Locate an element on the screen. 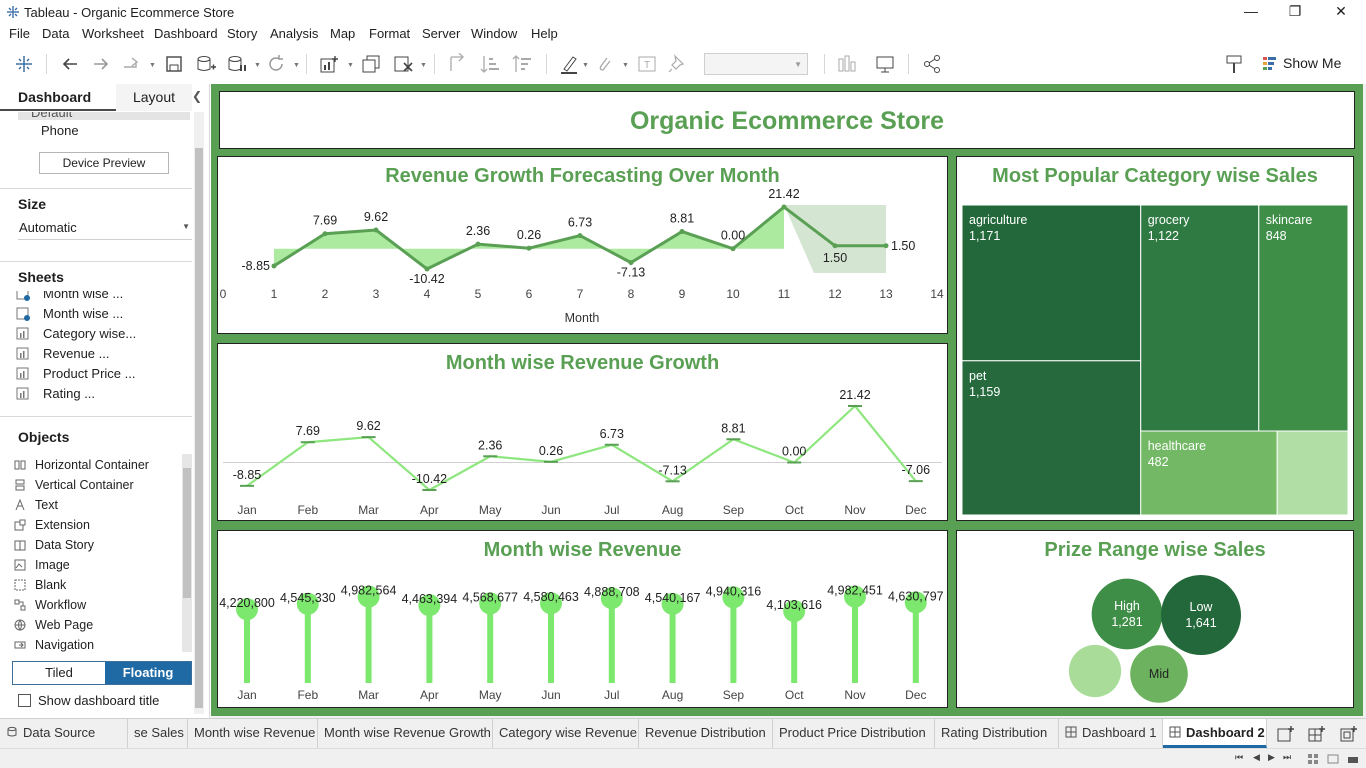  collapse-pane-icon: ❮ is located at coordinates (197, 96).